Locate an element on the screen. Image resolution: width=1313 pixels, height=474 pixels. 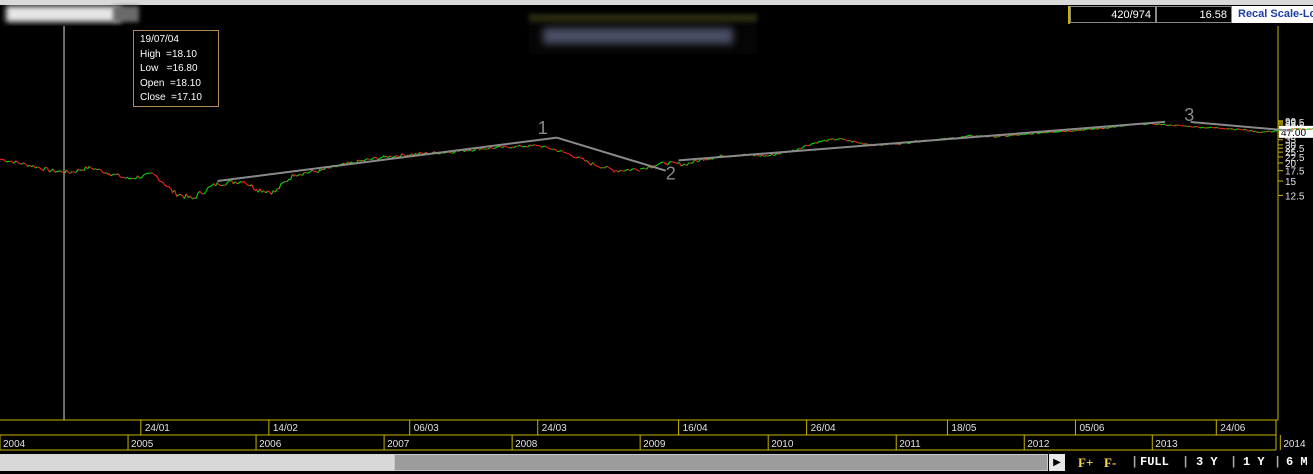
year-tick-label: 2007 is located at coordinates (398, 444).